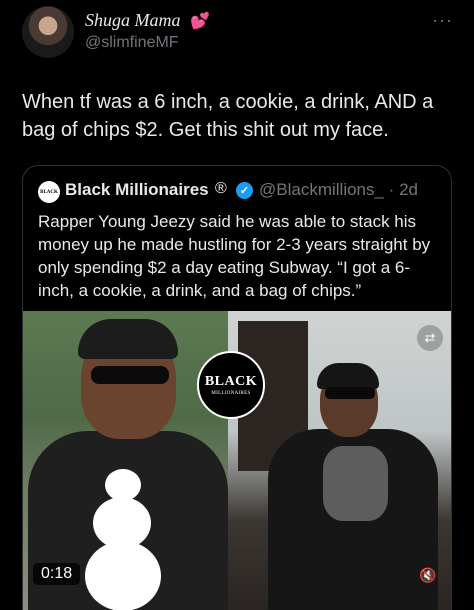 The image size is (474, 610). I want to click on more-options-icon: ···, so click(442, 20).